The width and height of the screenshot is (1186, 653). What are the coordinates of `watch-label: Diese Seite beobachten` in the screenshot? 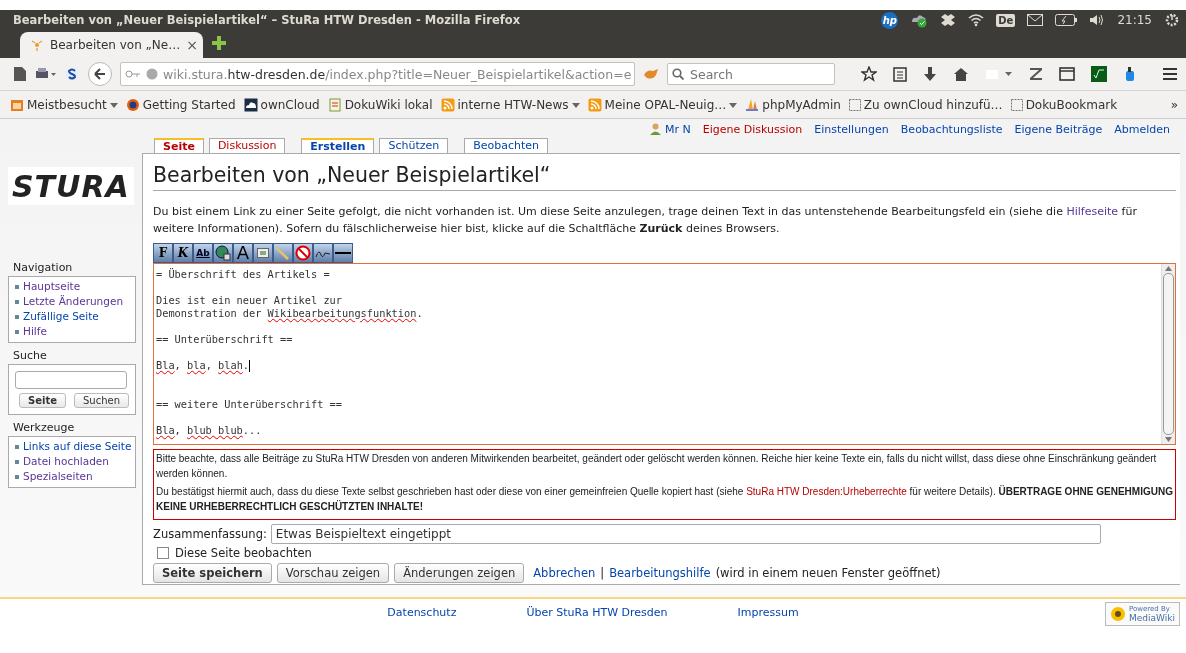 It's located at (243, 553).